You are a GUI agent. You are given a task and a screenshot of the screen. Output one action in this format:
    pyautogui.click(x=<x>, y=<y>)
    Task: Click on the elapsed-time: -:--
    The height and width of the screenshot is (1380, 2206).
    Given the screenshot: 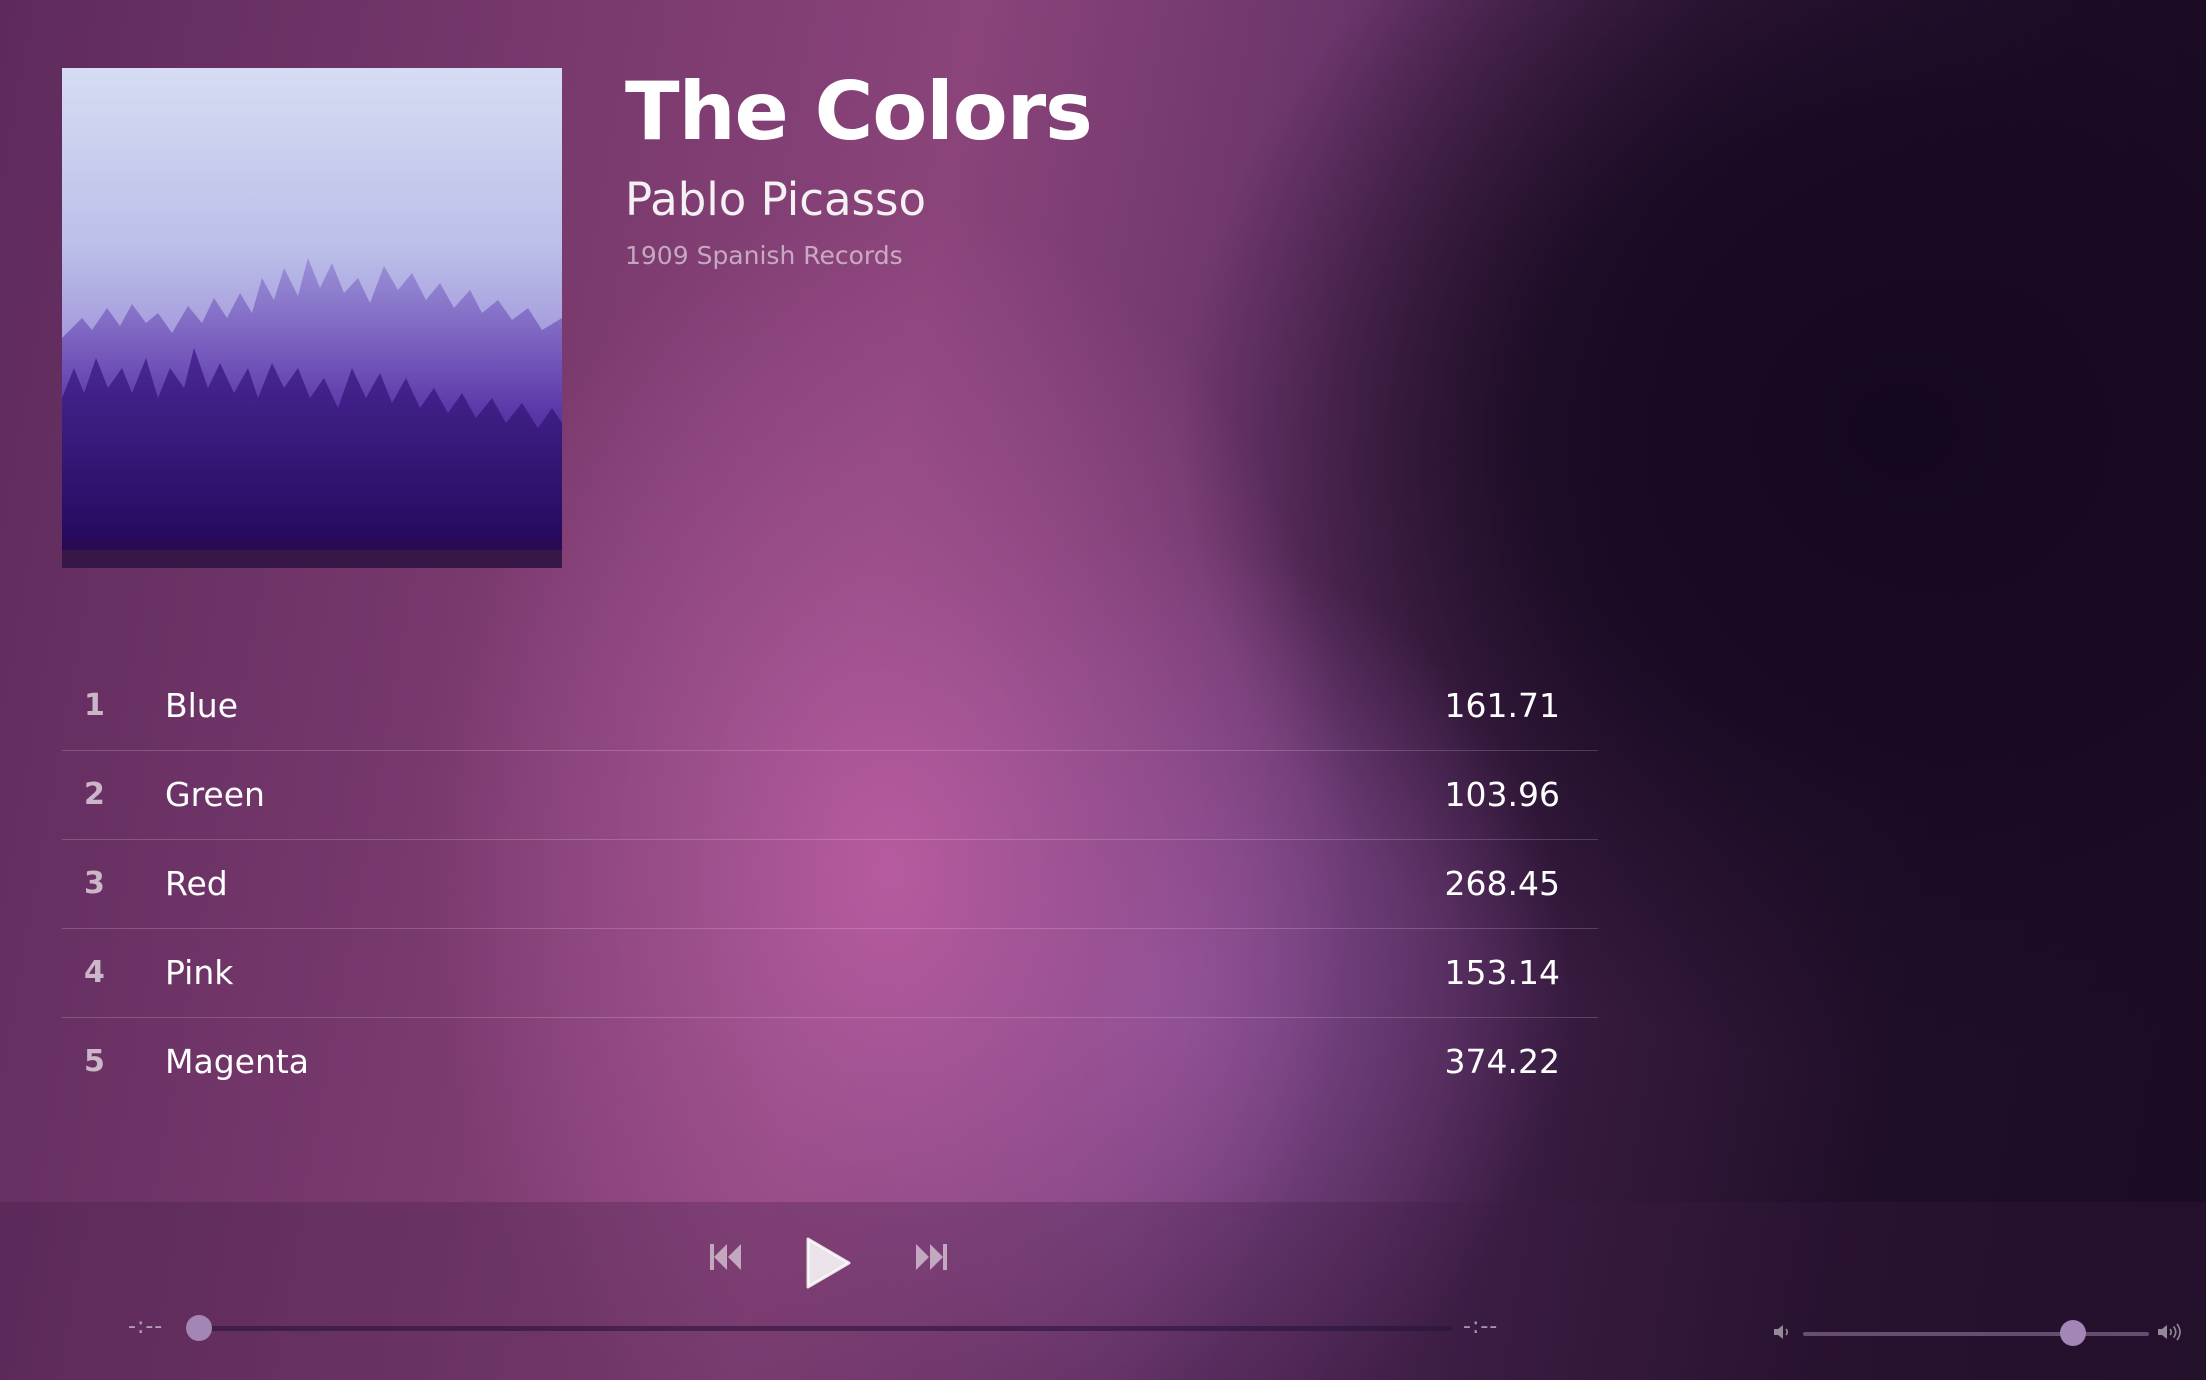 What is the action you would take?
    pyautogui.click(x=146, y=1326)
    